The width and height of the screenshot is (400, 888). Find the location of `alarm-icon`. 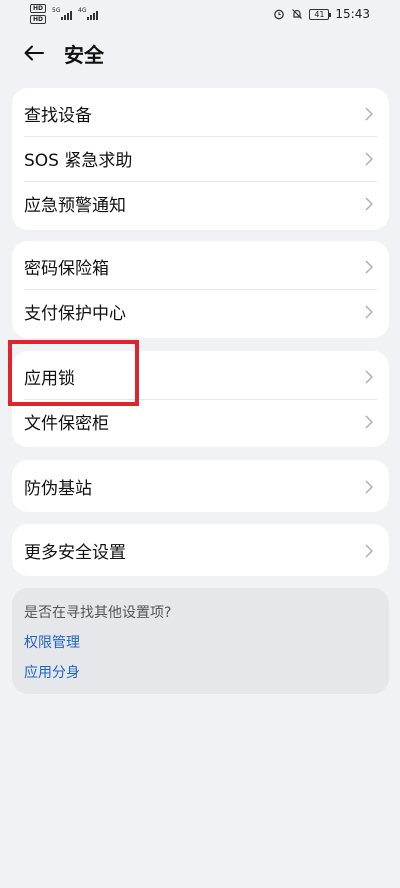

alarm-icon is located at coordinates (279, 14).